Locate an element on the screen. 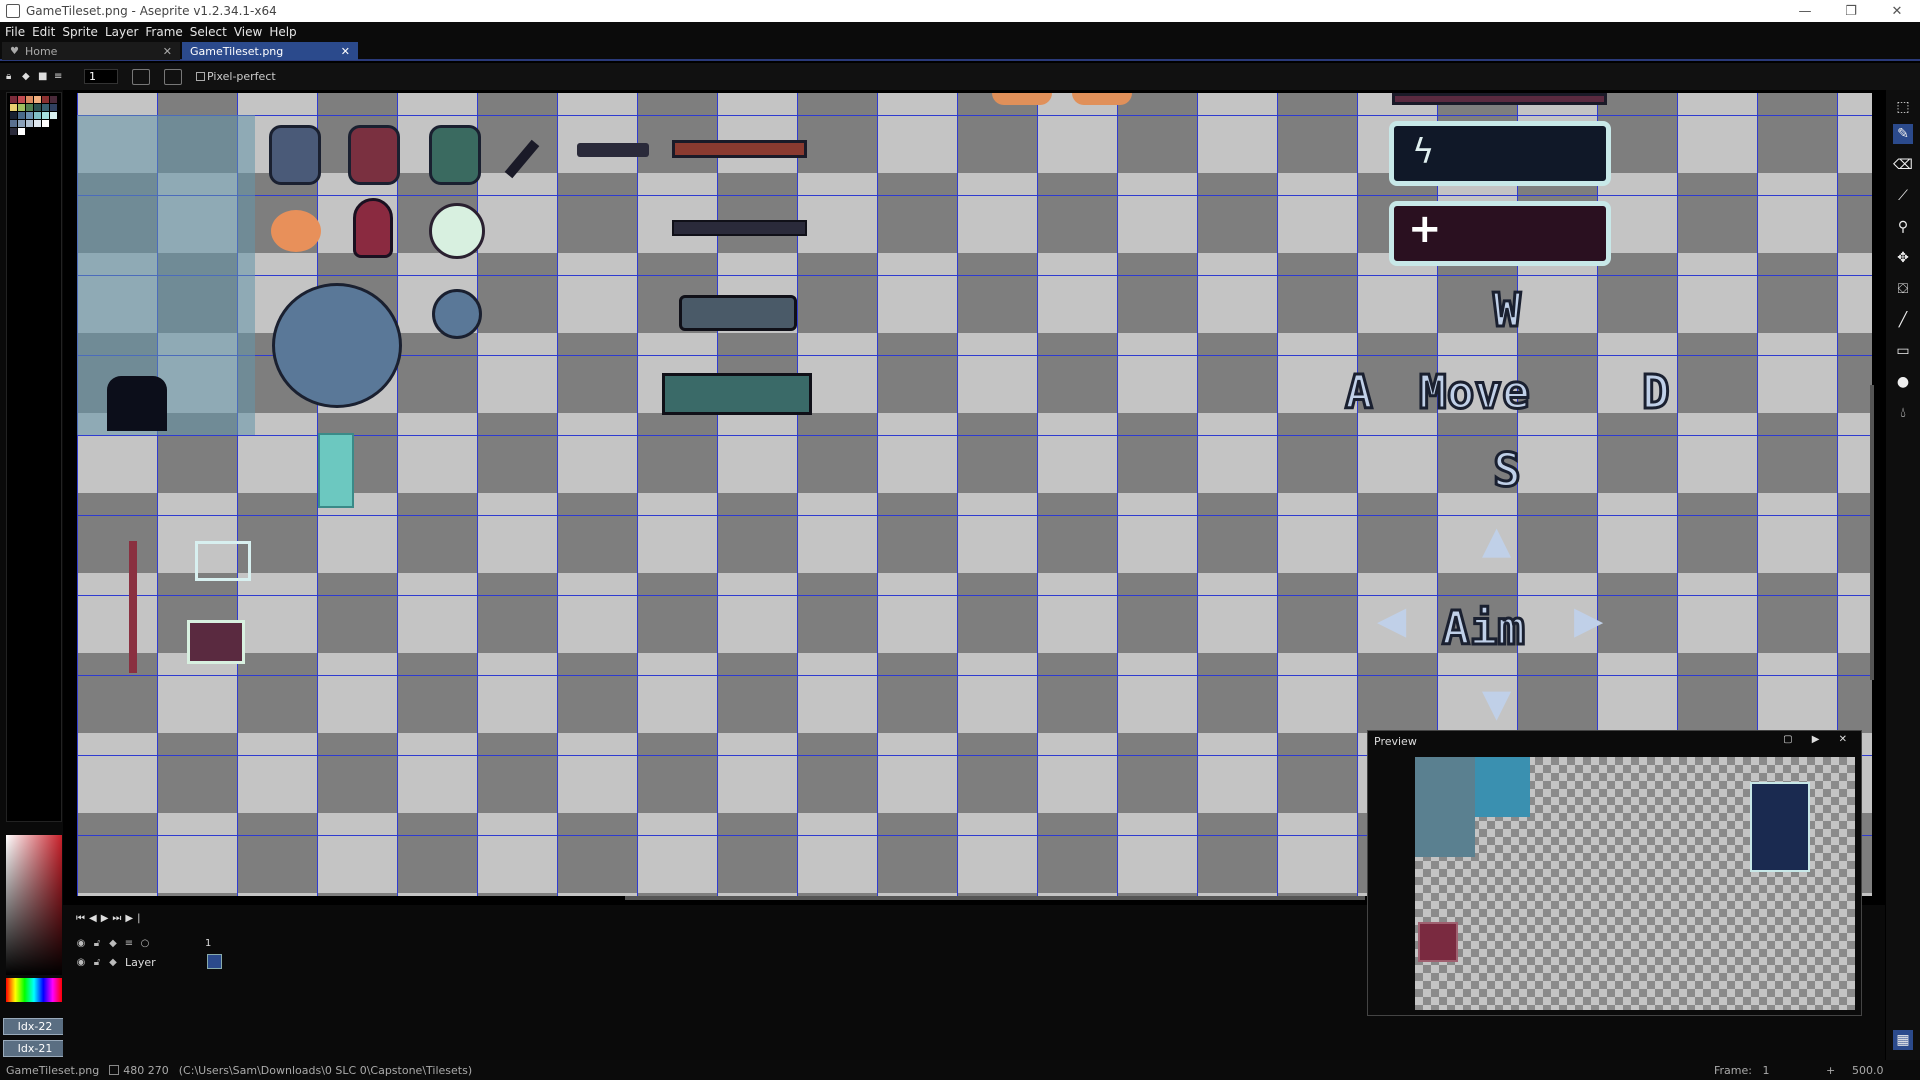 This screenshot has width=1920, height=1080. menu-sprite: Sprite is located at coordinates (80, 32).